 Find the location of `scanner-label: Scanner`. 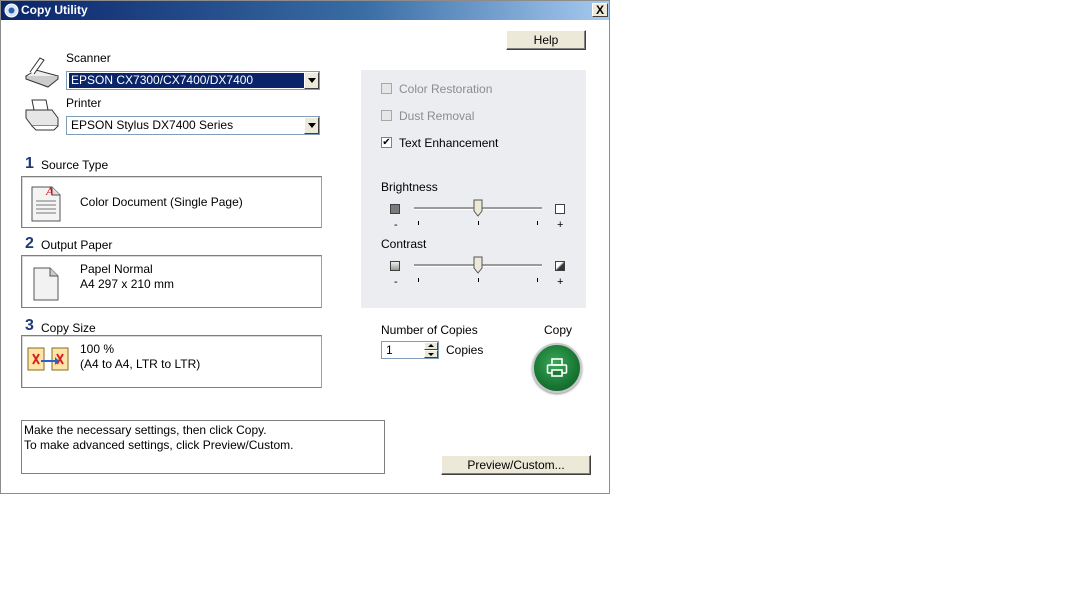

scanner-label: Scanner is located at coordinates (88, 58).